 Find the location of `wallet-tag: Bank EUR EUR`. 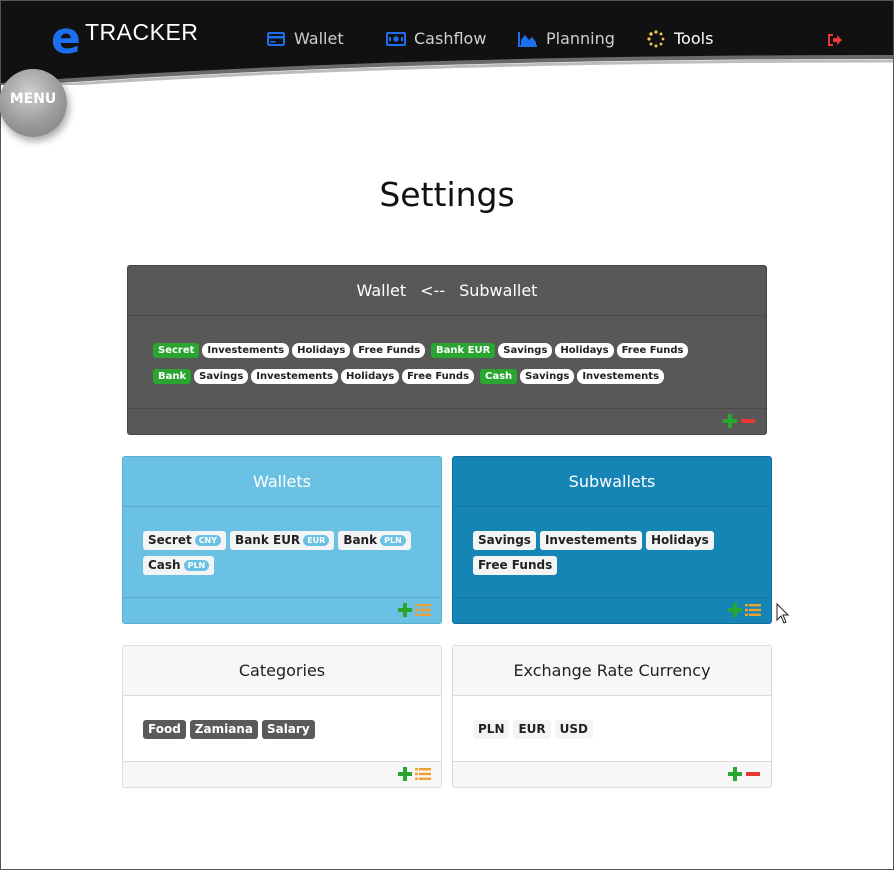

wallet-tag: Bank EUR EUR is located at coordinates (282, 540).